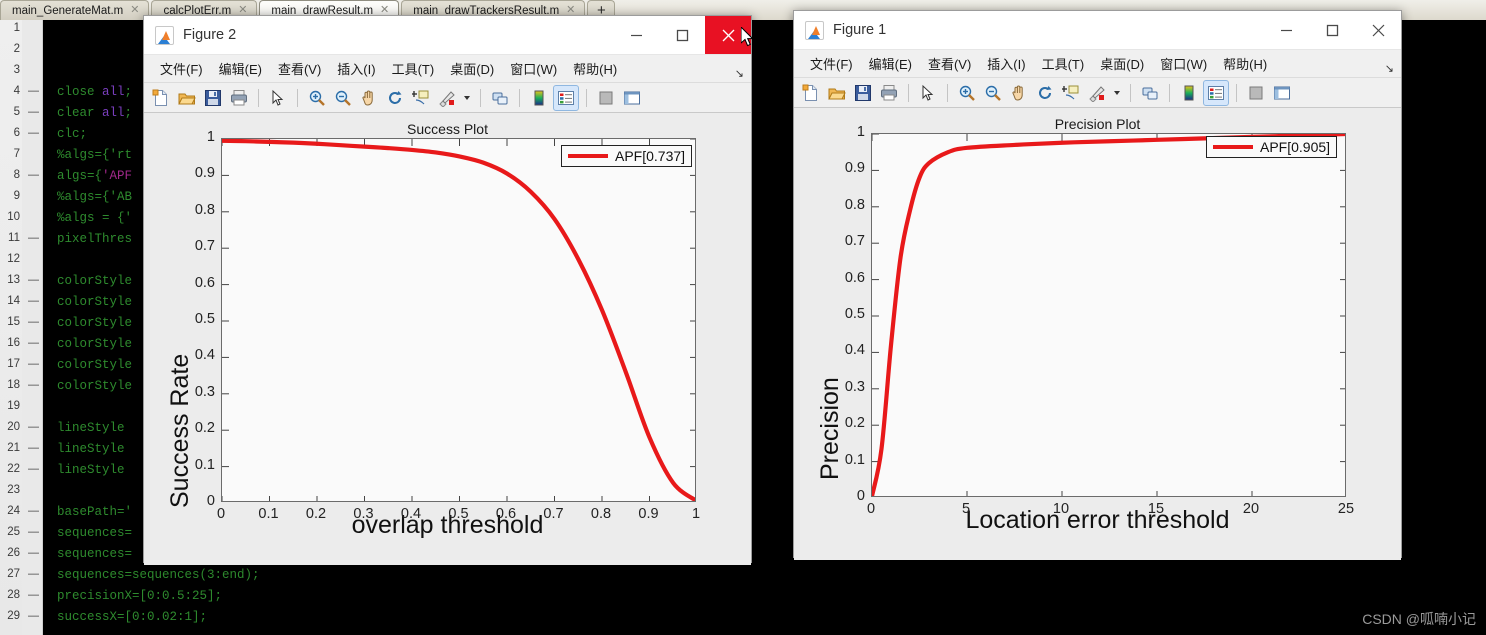 Image resolution: width=1486 pixels, height=635 pixels. Describe the element at coordinates (1378, 30) in the screenshot. I see `figure-1-close-button` at that location.